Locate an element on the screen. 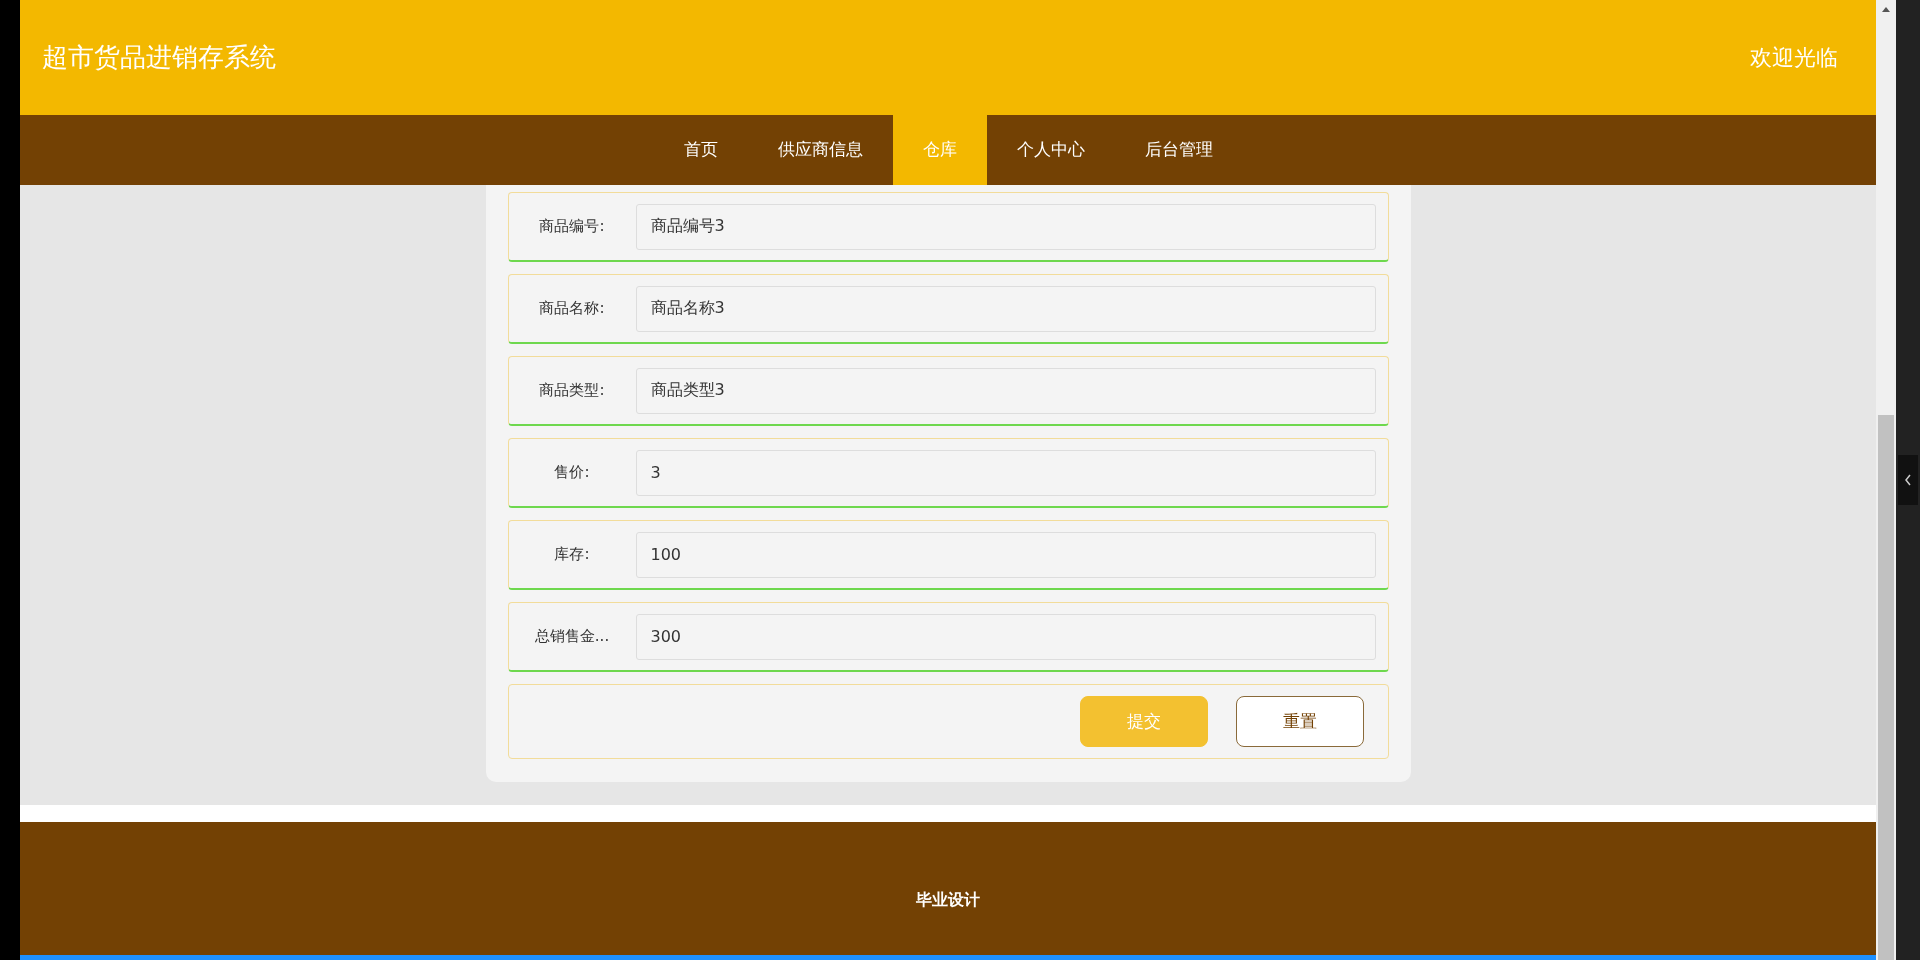 The width and height of the screenshot is (1920, 960). field-label: 售价: is located at coordinates (572, 473).